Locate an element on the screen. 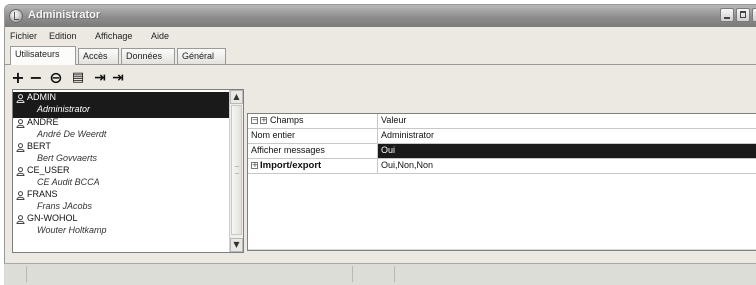 Image resolution: width=756 pixels, height=285 pixels. user-id: ANDRE is located at coordinates (43, 122).